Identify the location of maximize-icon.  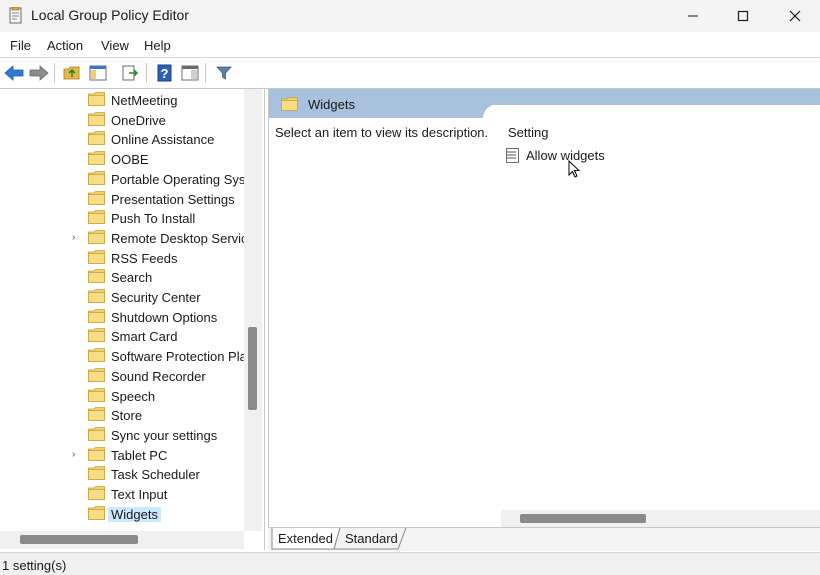
(743, 16).